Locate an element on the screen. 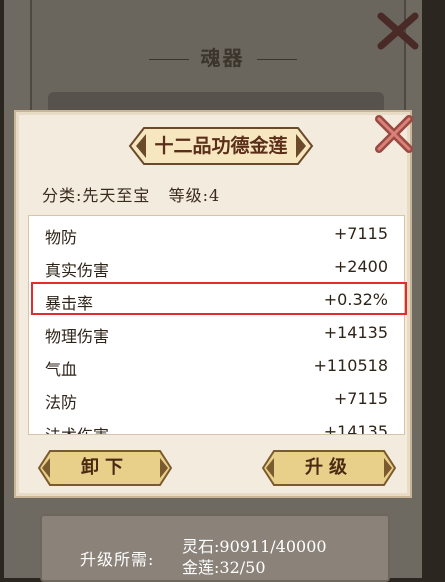 Image resolution: width=445 pixels, height=582 pixels. stat-value: +110518 is located at coordinates (350, 365).